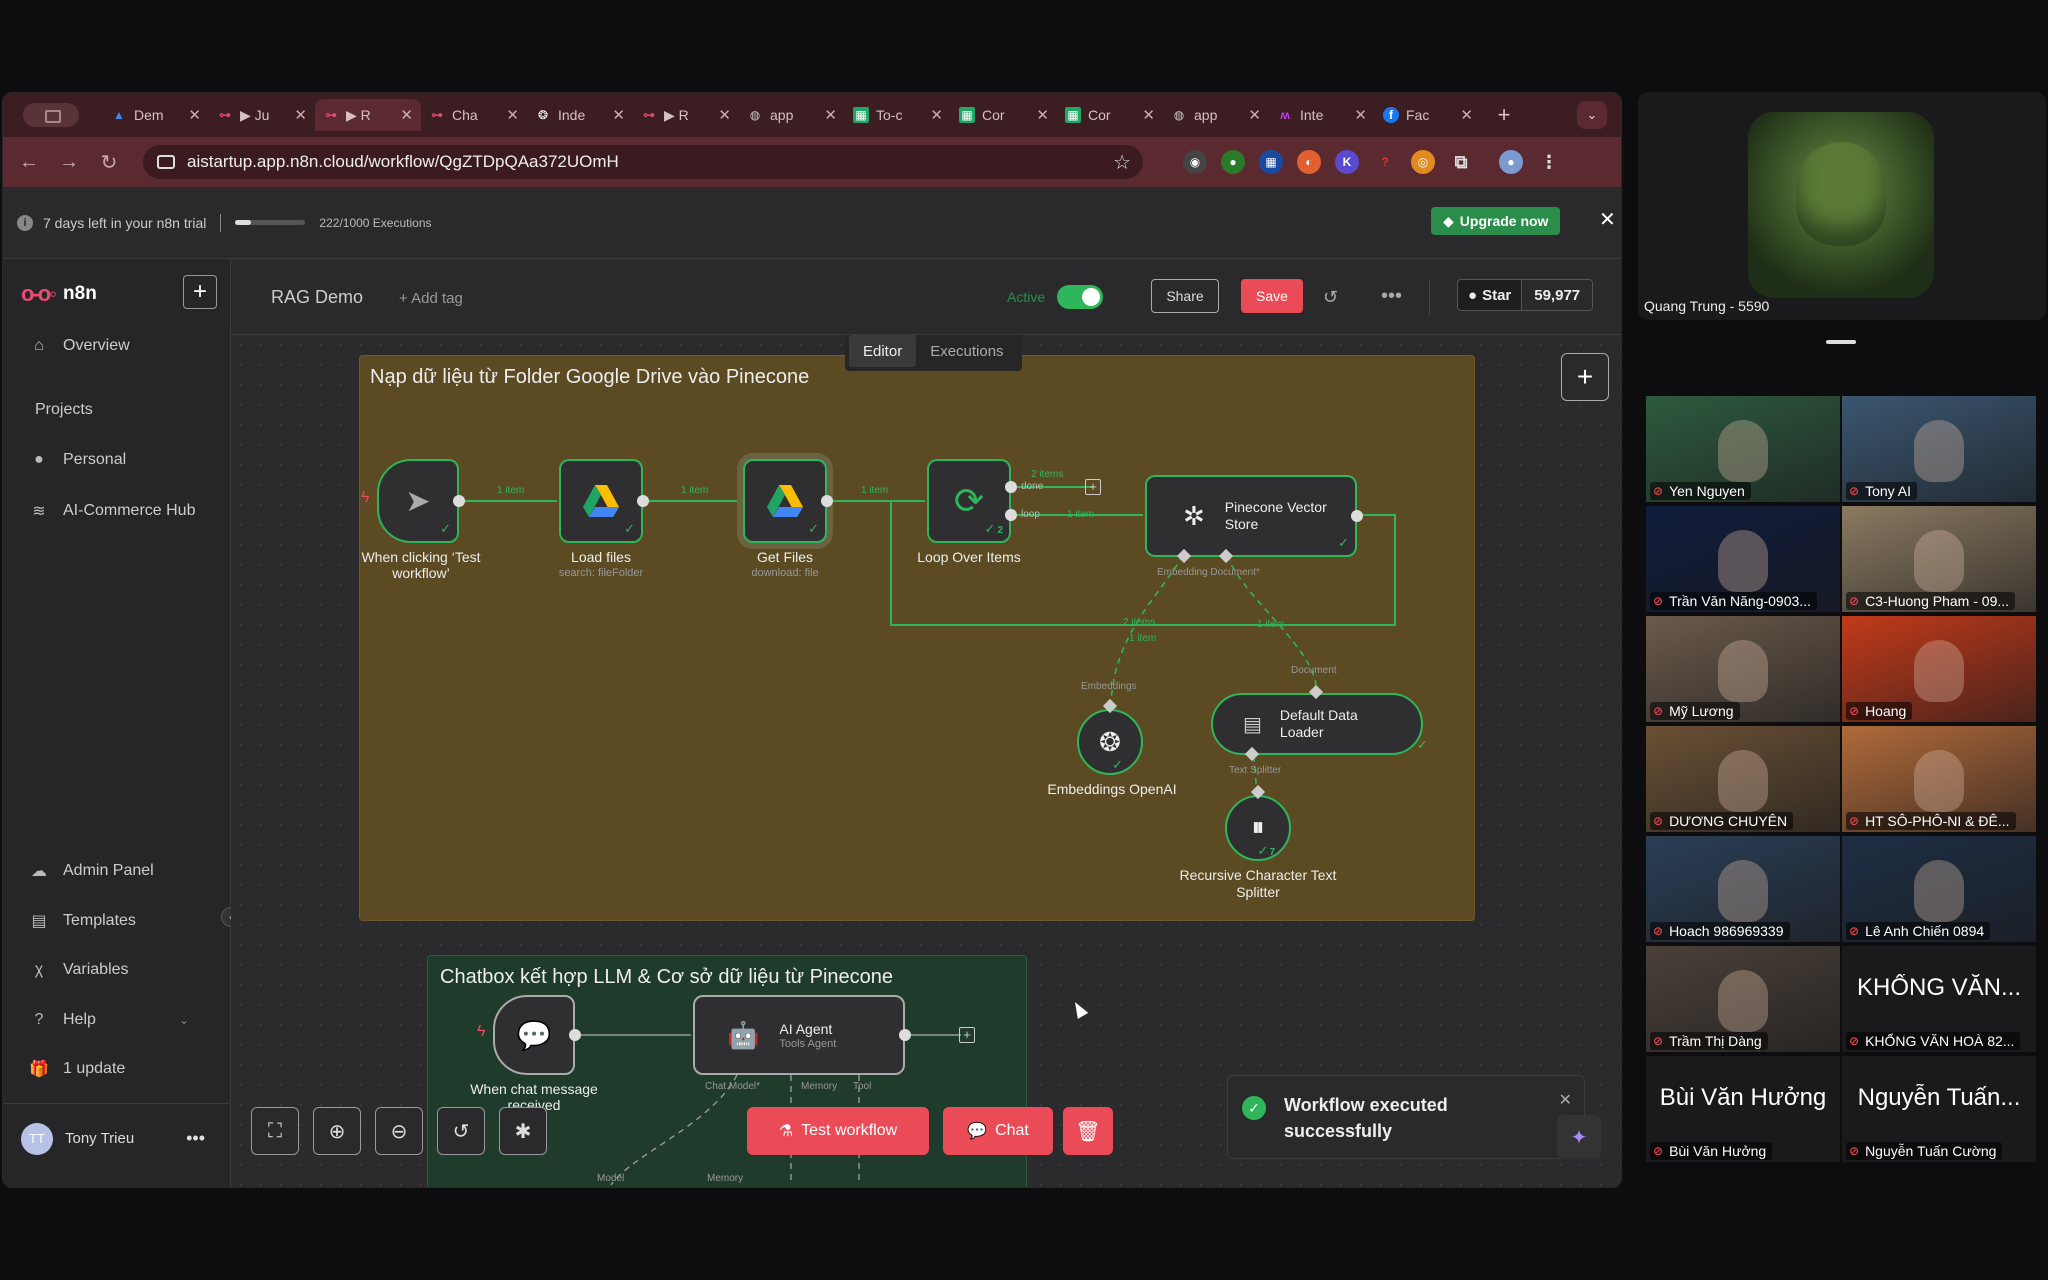 The height and width of the screenshot is (1280, 2048). I want to click on node-load-files: ✓, so click(601, 501).